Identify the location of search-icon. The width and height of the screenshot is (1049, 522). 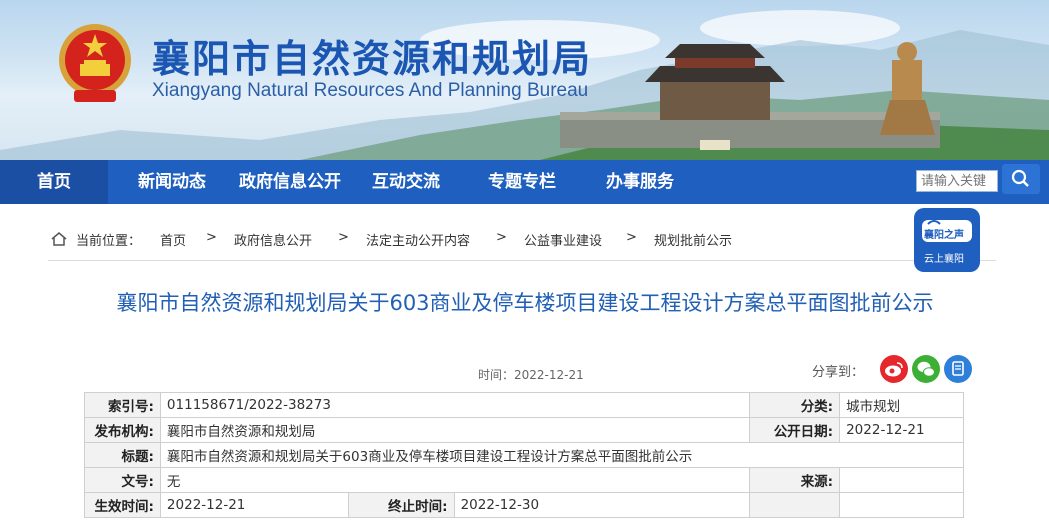
(1020, 178).